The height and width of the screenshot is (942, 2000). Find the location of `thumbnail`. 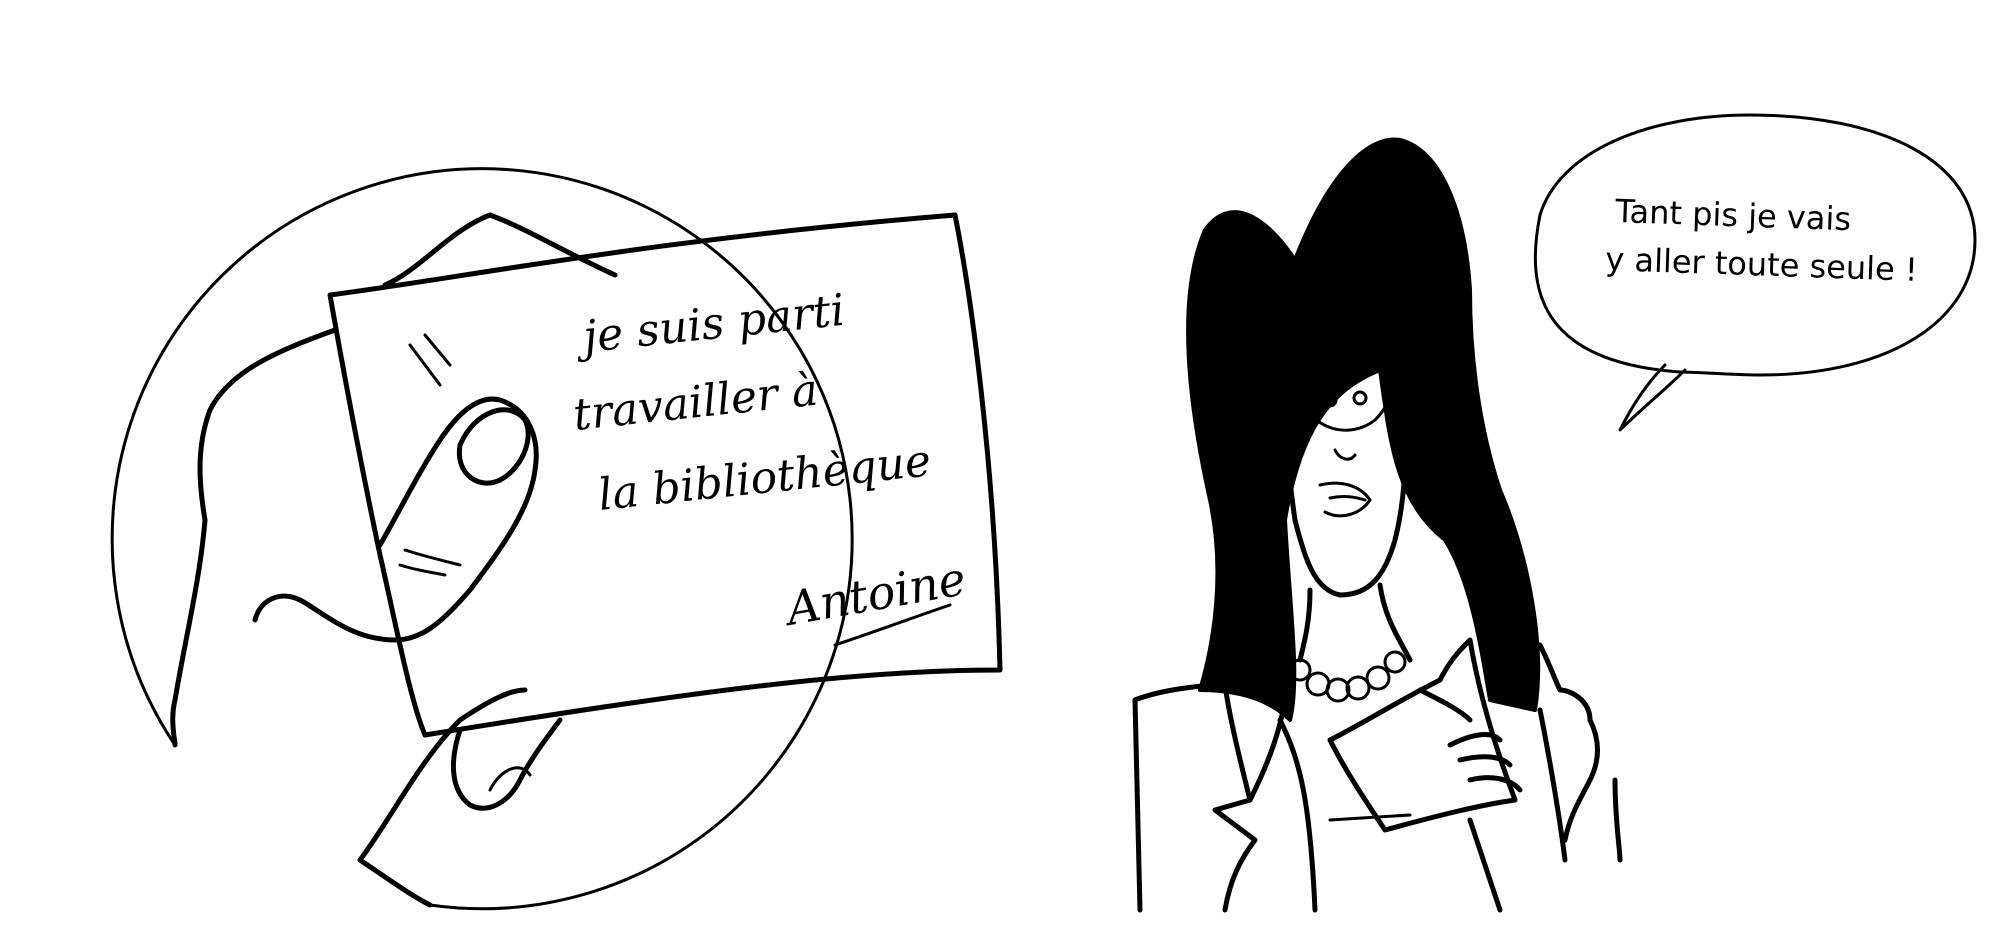

thumbnail is located at coordinates (493, 446).